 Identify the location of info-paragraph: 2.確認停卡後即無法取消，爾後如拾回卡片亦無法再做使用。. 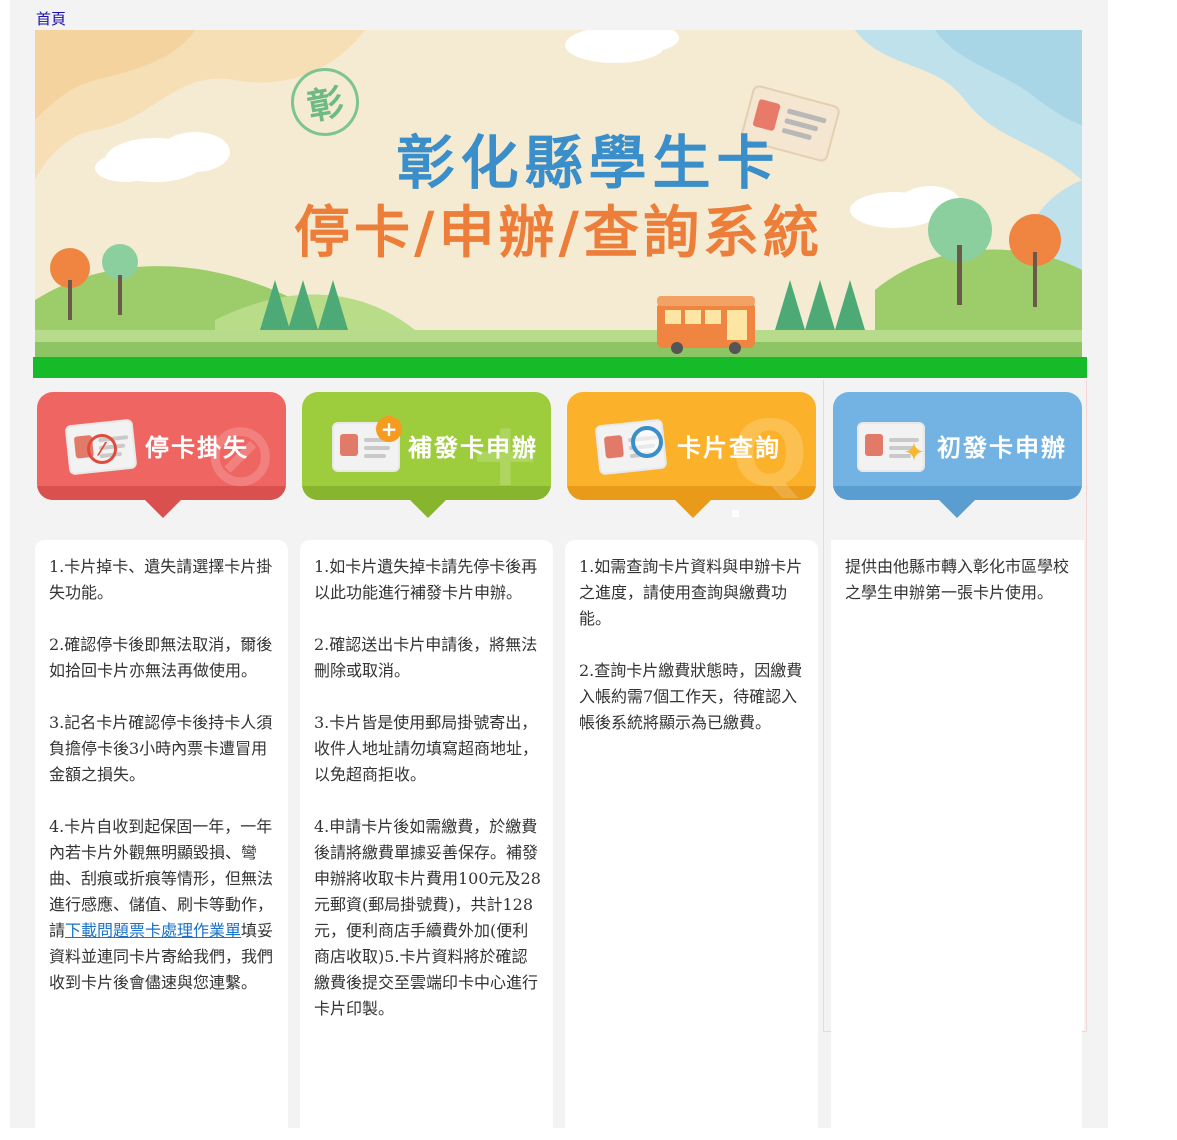
(161, 657).